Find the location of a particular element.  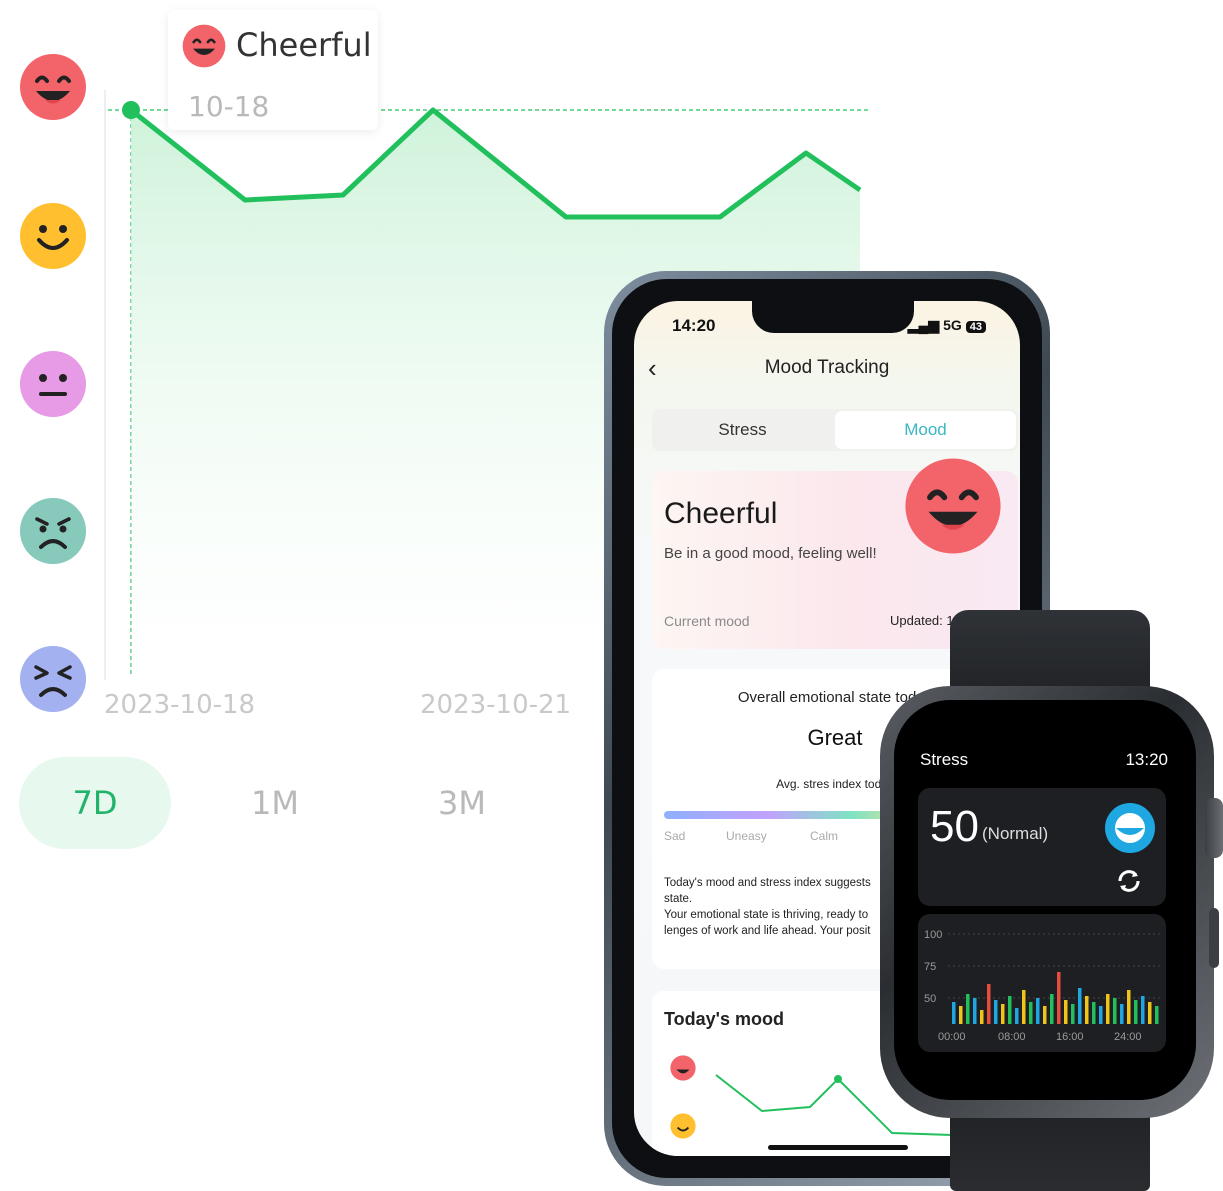

tab-switcher: Stress Mood is located at coordinates (835, 430).